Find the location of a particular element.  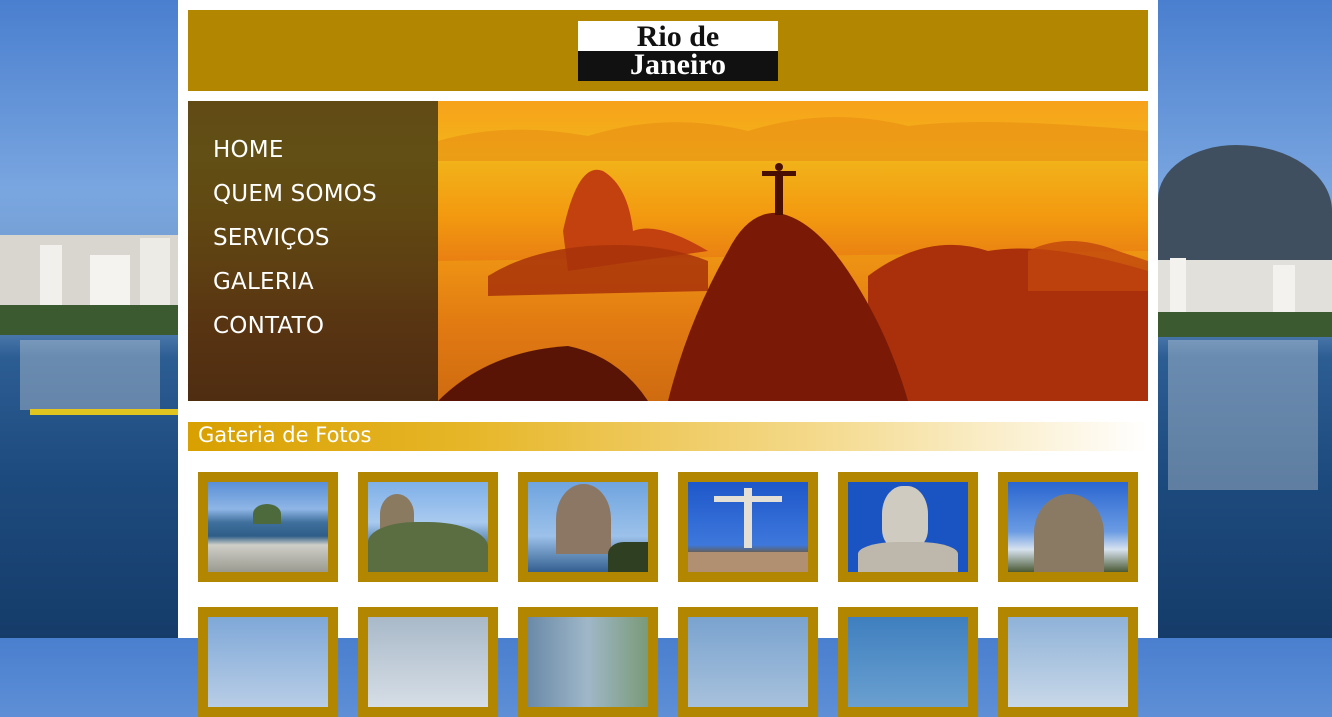

menu-item-home: HOME is located at coordinates (248, 150).